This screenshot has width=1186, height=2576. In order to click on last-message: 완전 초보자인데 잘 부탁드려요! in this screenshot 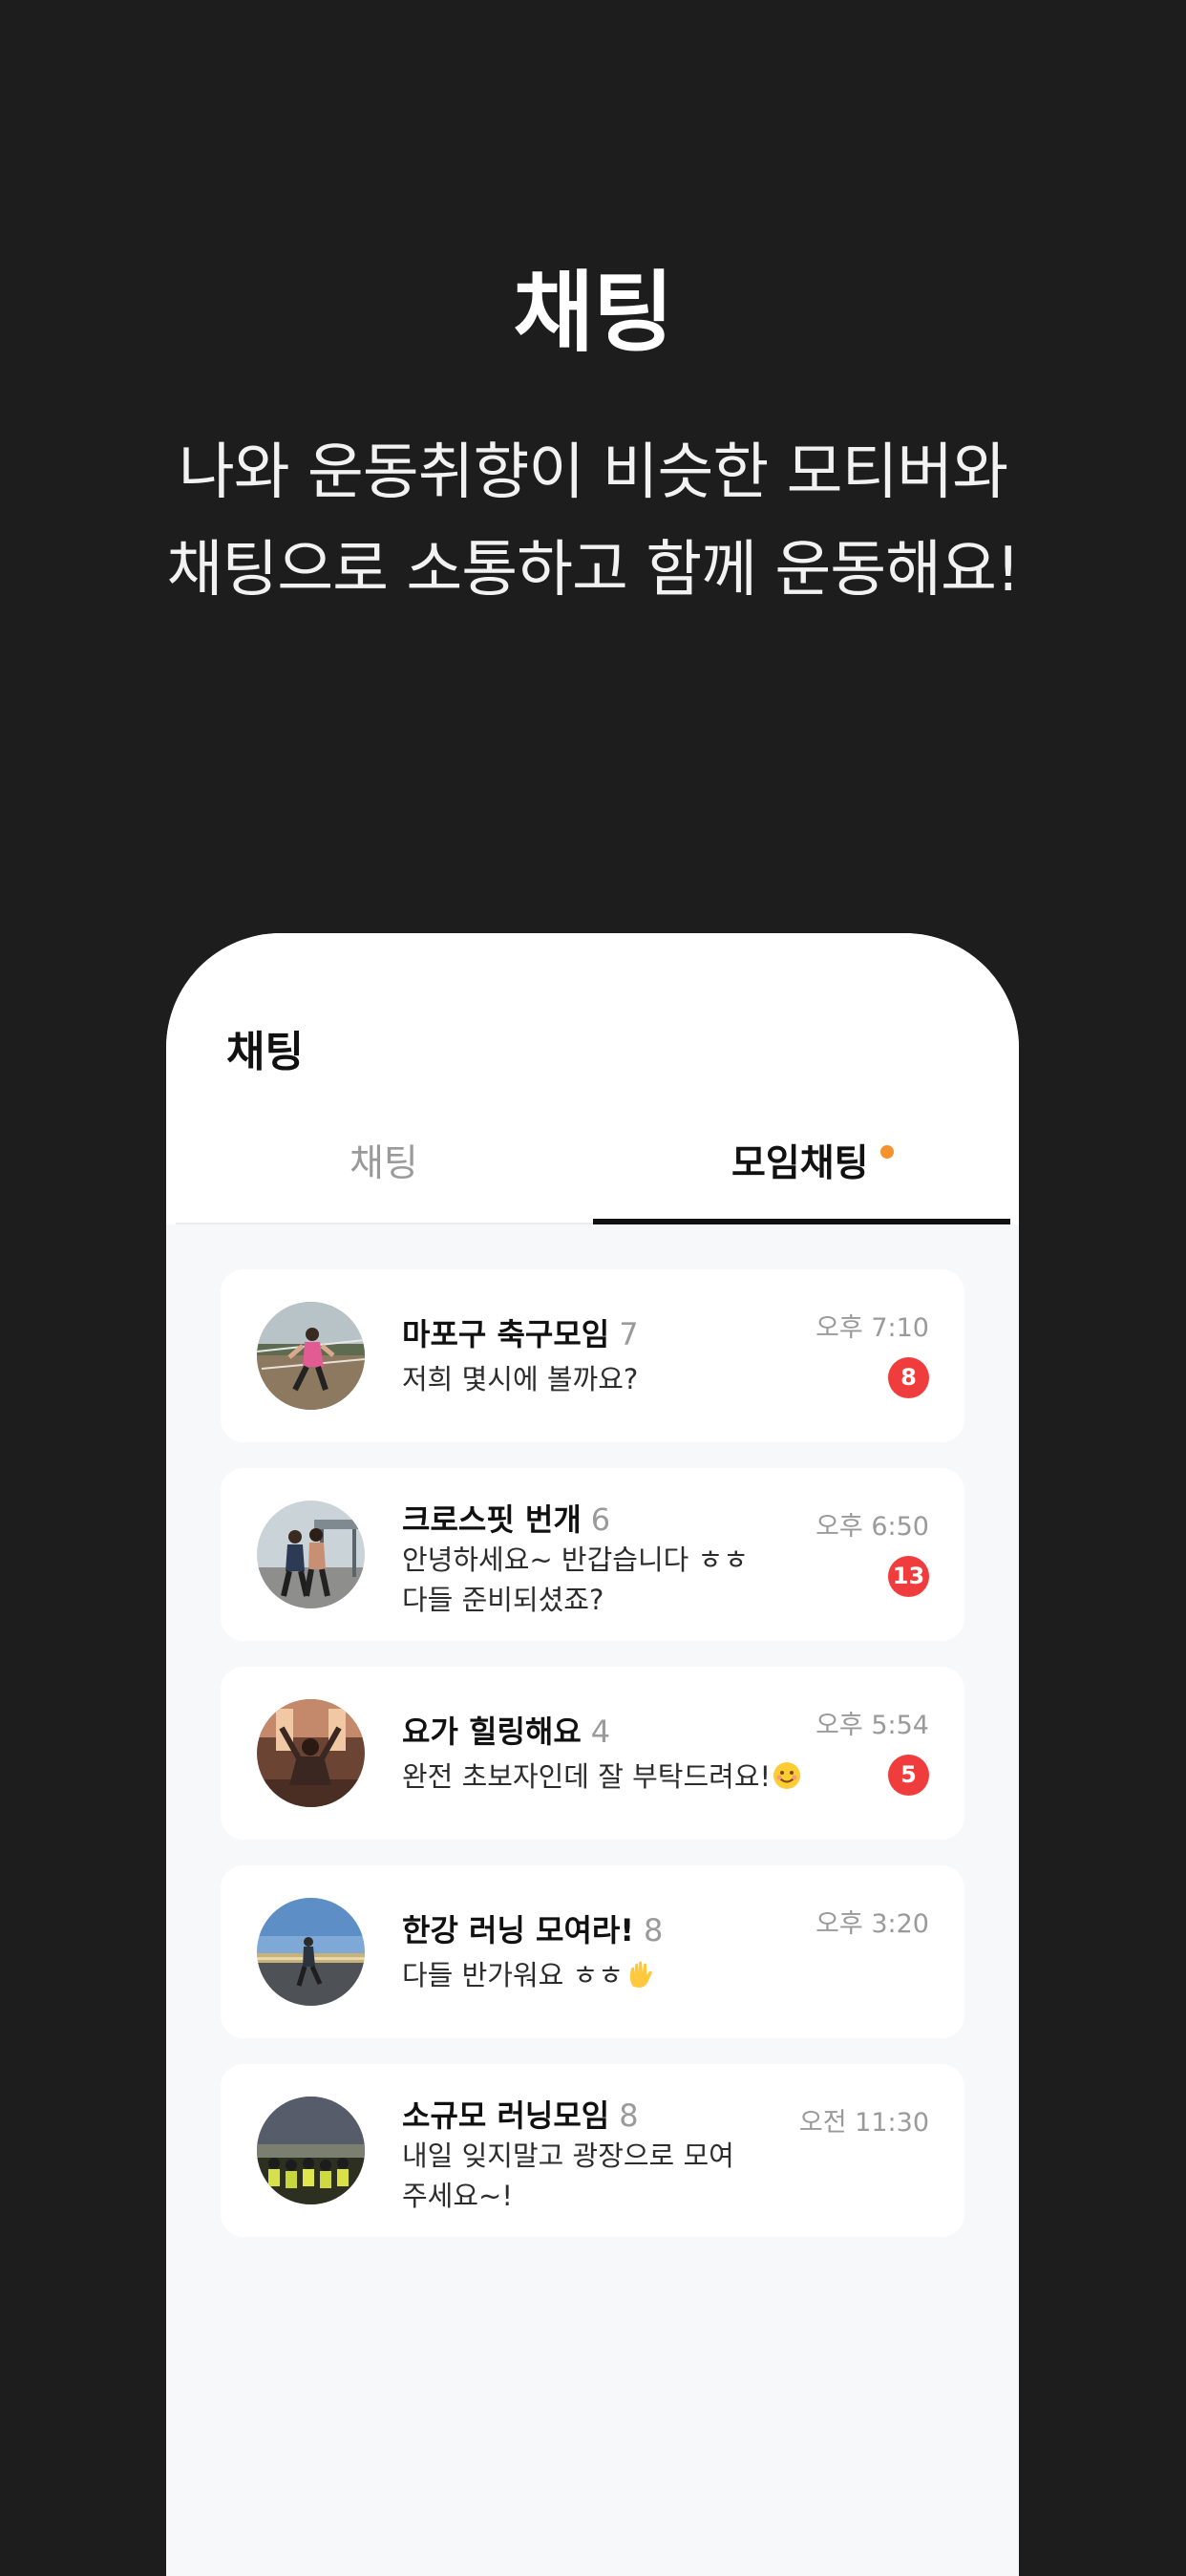, I will do `click(617, 1778)`.